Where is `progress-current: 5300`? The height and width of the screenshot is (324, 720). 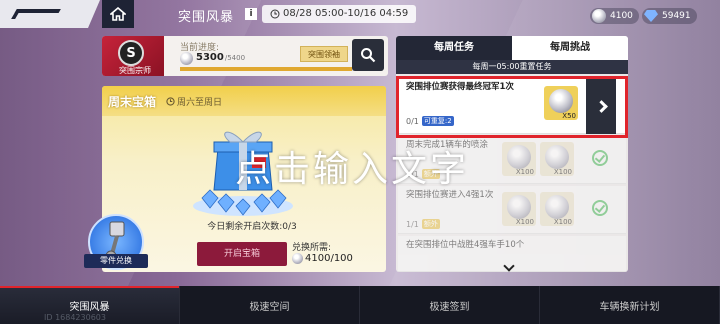 progress-current: 5300 is located at coordinates (210, 57).